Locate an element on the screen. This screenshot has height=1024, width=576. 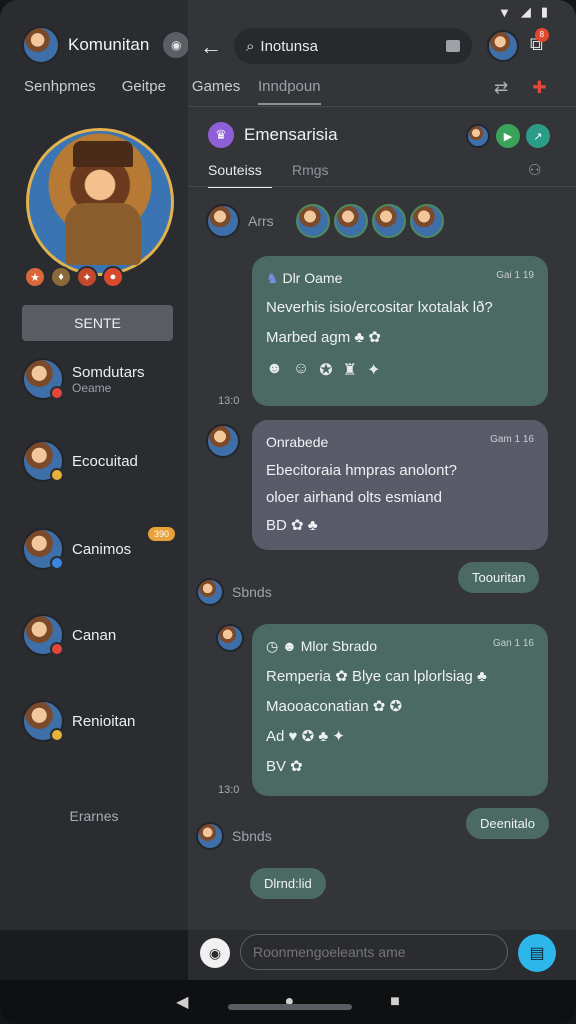
notification-icon: ⧉ 8 is located at coordinates (539, 41).